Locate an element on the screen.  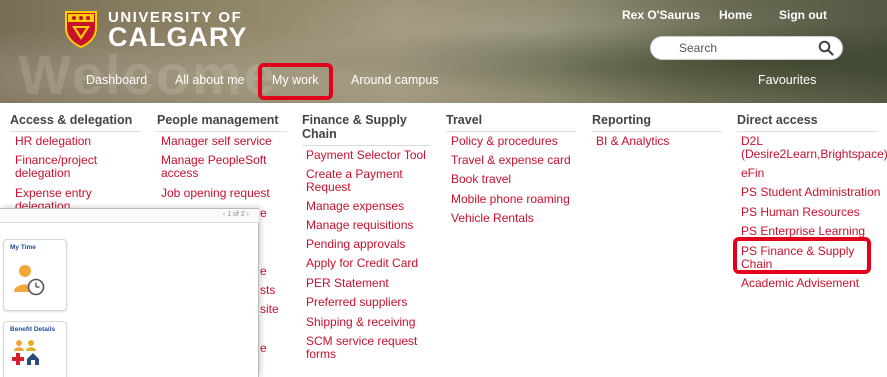
col-finance-supply-chain-title: Finance & Supply Chain is located at coordinates (366, 129).